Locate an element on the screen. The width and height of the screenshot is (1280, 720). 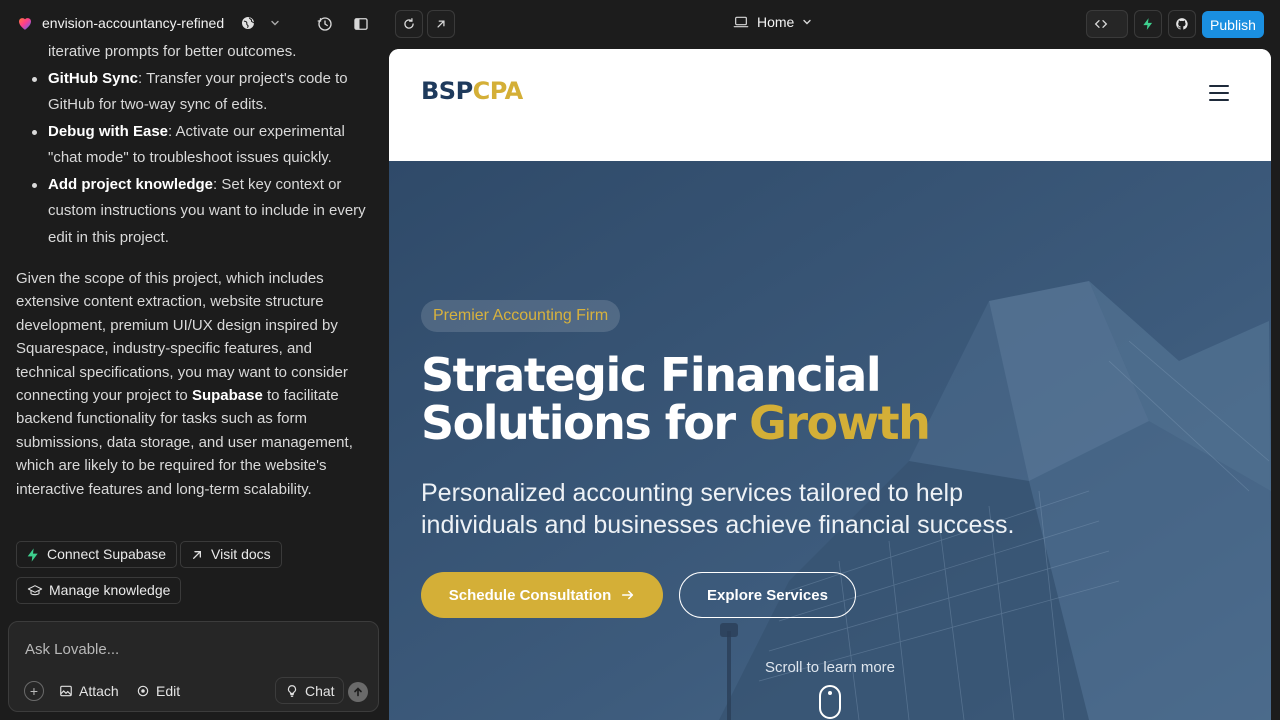
chat-input is located at coordinates (190, 649).